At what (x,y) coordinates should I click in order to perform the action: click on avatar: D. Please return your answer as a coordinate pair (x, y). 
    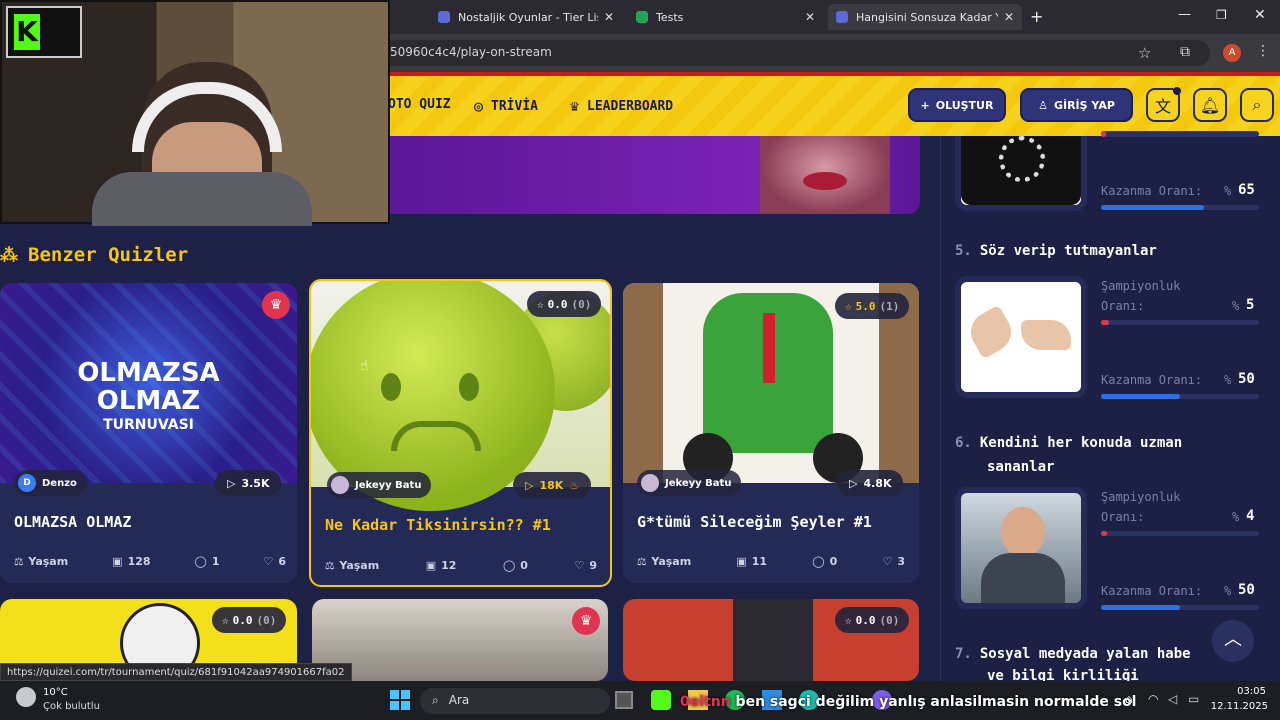
    Looking at the image, I should click on (27, 483).